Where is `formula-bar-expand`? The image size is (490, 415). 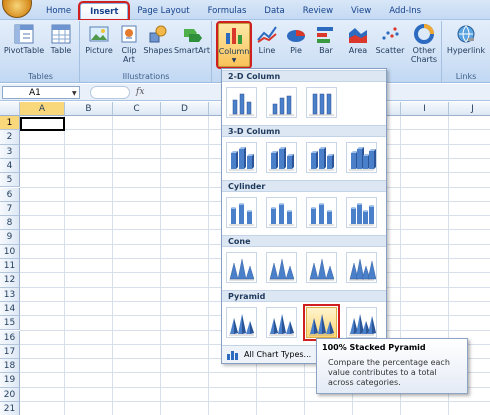 formula-bar-expand is located at coordinates (110, 92).